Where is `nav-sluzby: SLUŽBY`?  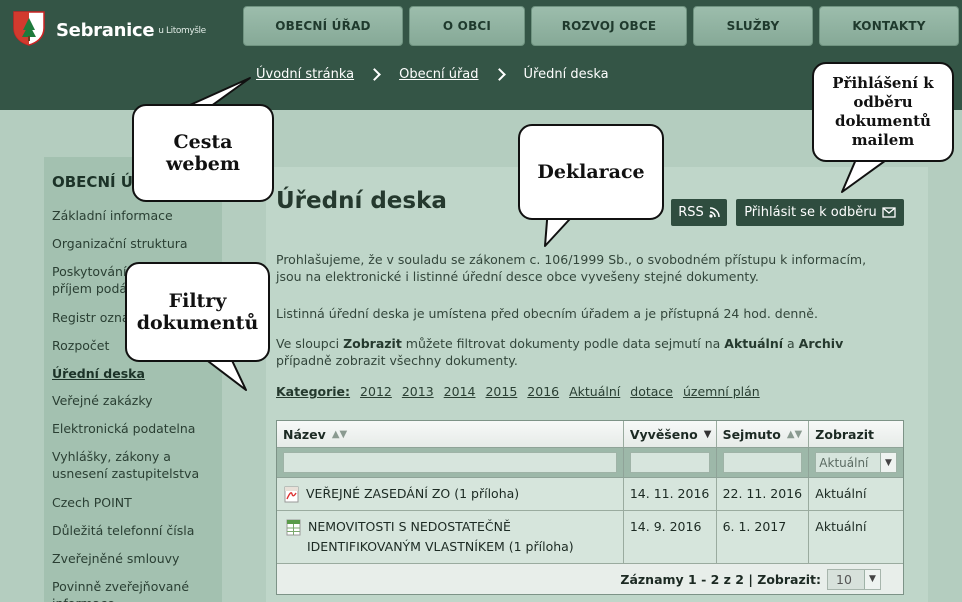
nav-sluzby: SLUŽBY is located at coordinates (753, 26).